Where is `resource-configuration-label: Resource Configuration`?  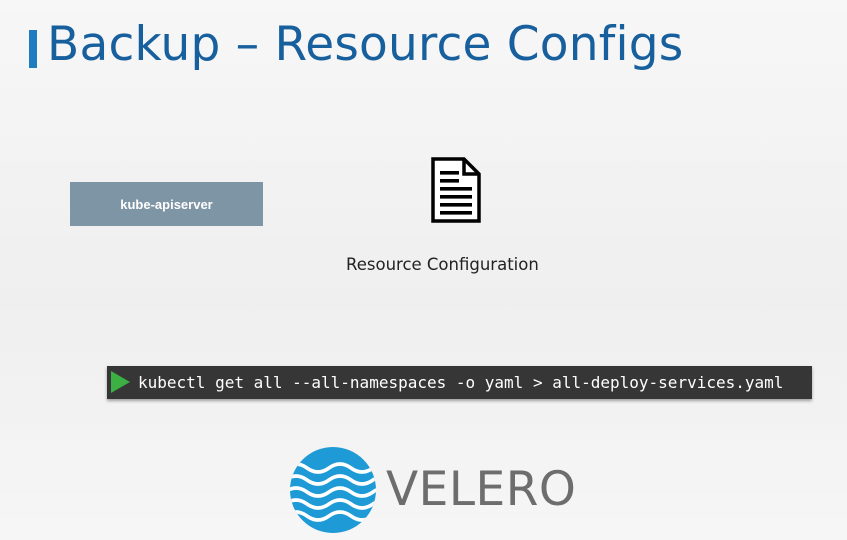 resource-configuration-label: Resource Configuration is located at coordinates (442, 264).